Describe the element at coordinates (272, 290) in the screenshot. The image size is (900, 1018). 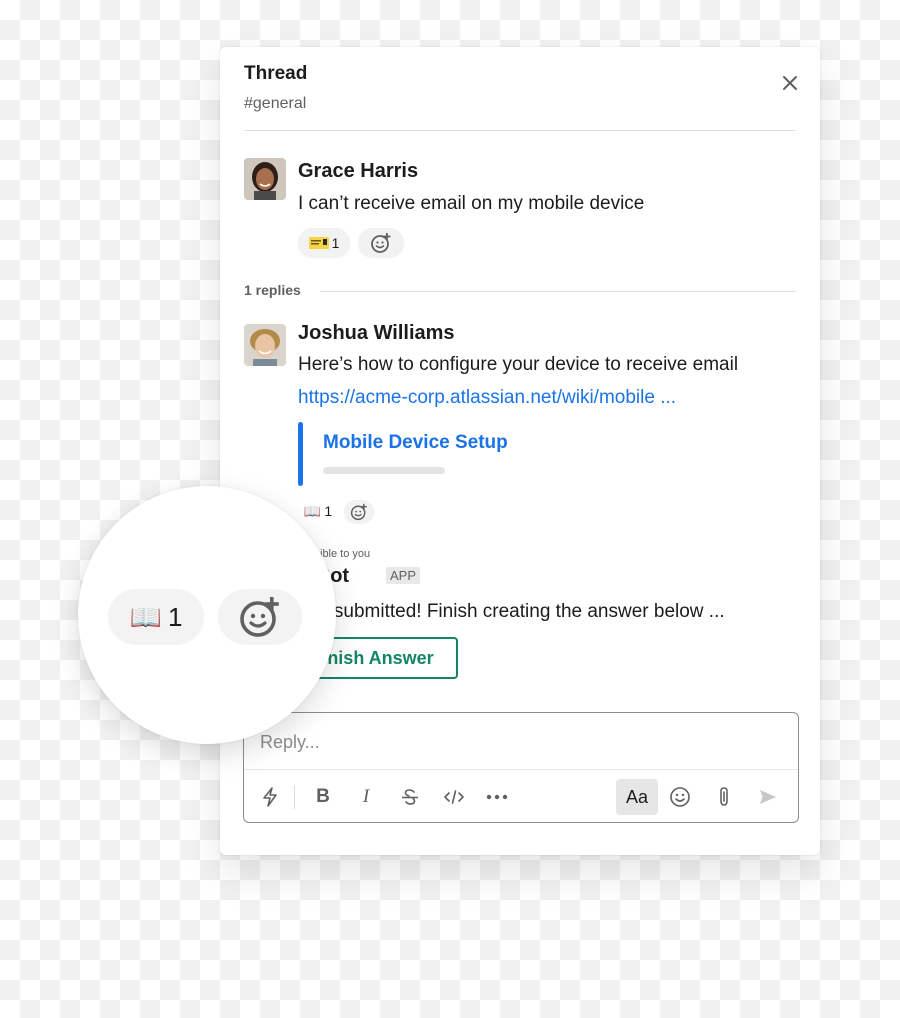
I see `replies-count-label: 1 replies` at that location.